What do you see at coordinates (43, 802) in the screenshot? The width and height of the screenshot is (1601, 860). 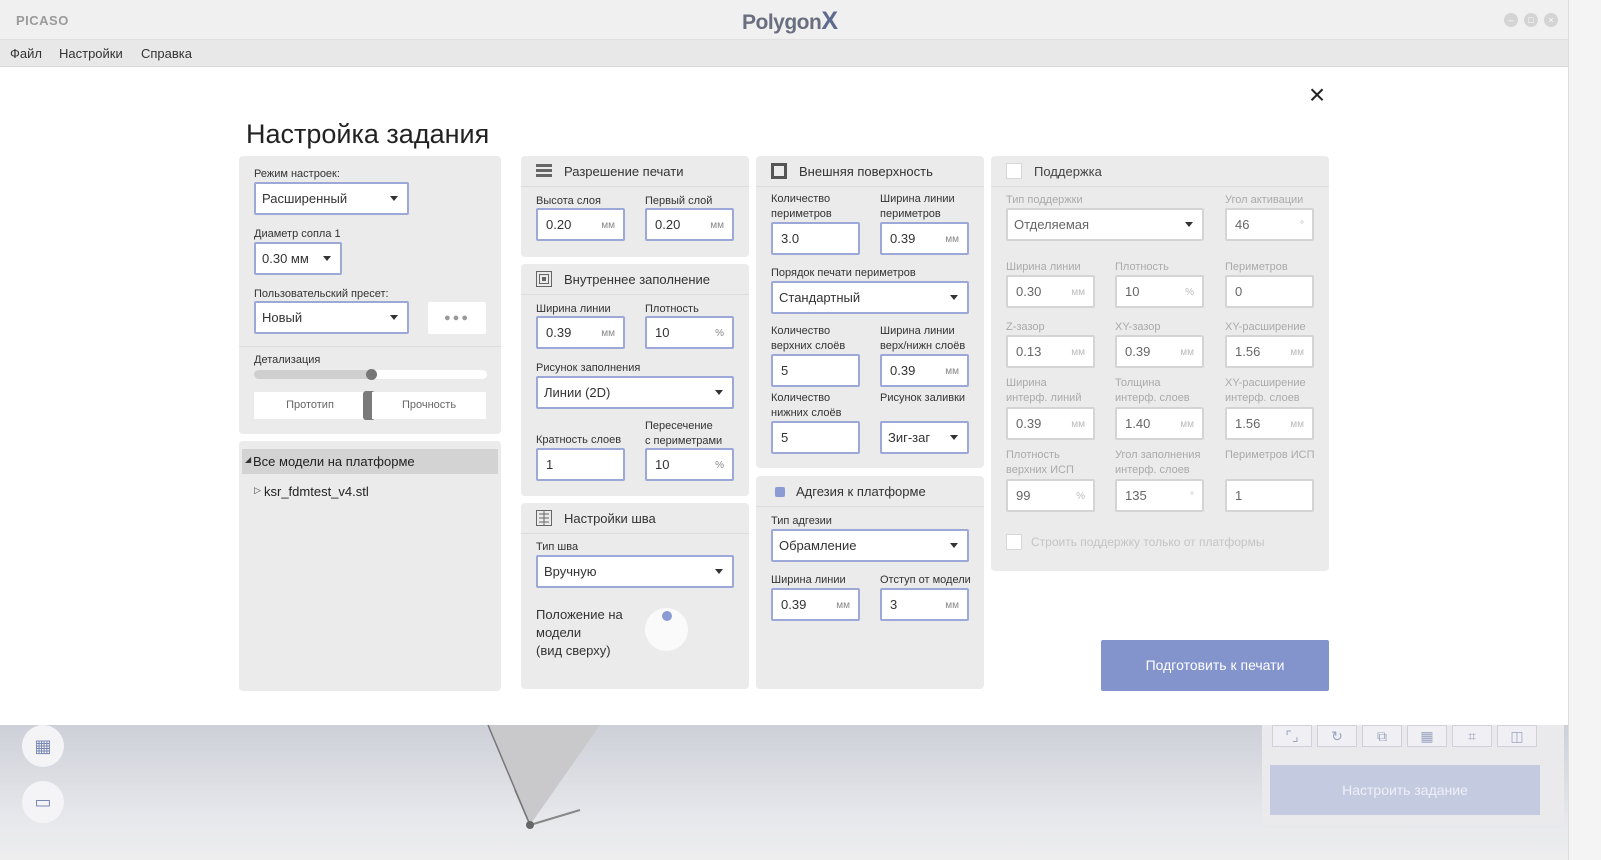 I see `book-icon: ▭` at bounding box center [43, 802].